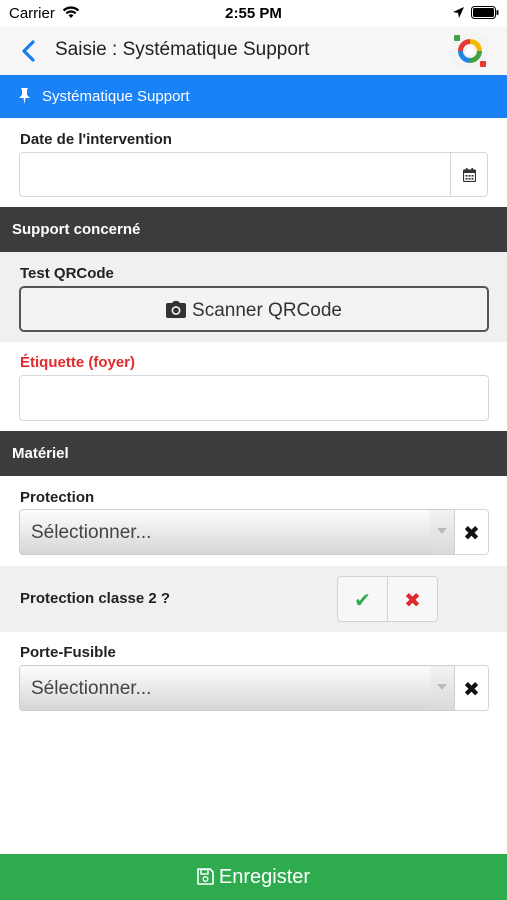  Describe the element at coordinates (264, 877) in the screenshot. I see `save-label: Enregister` at that location.